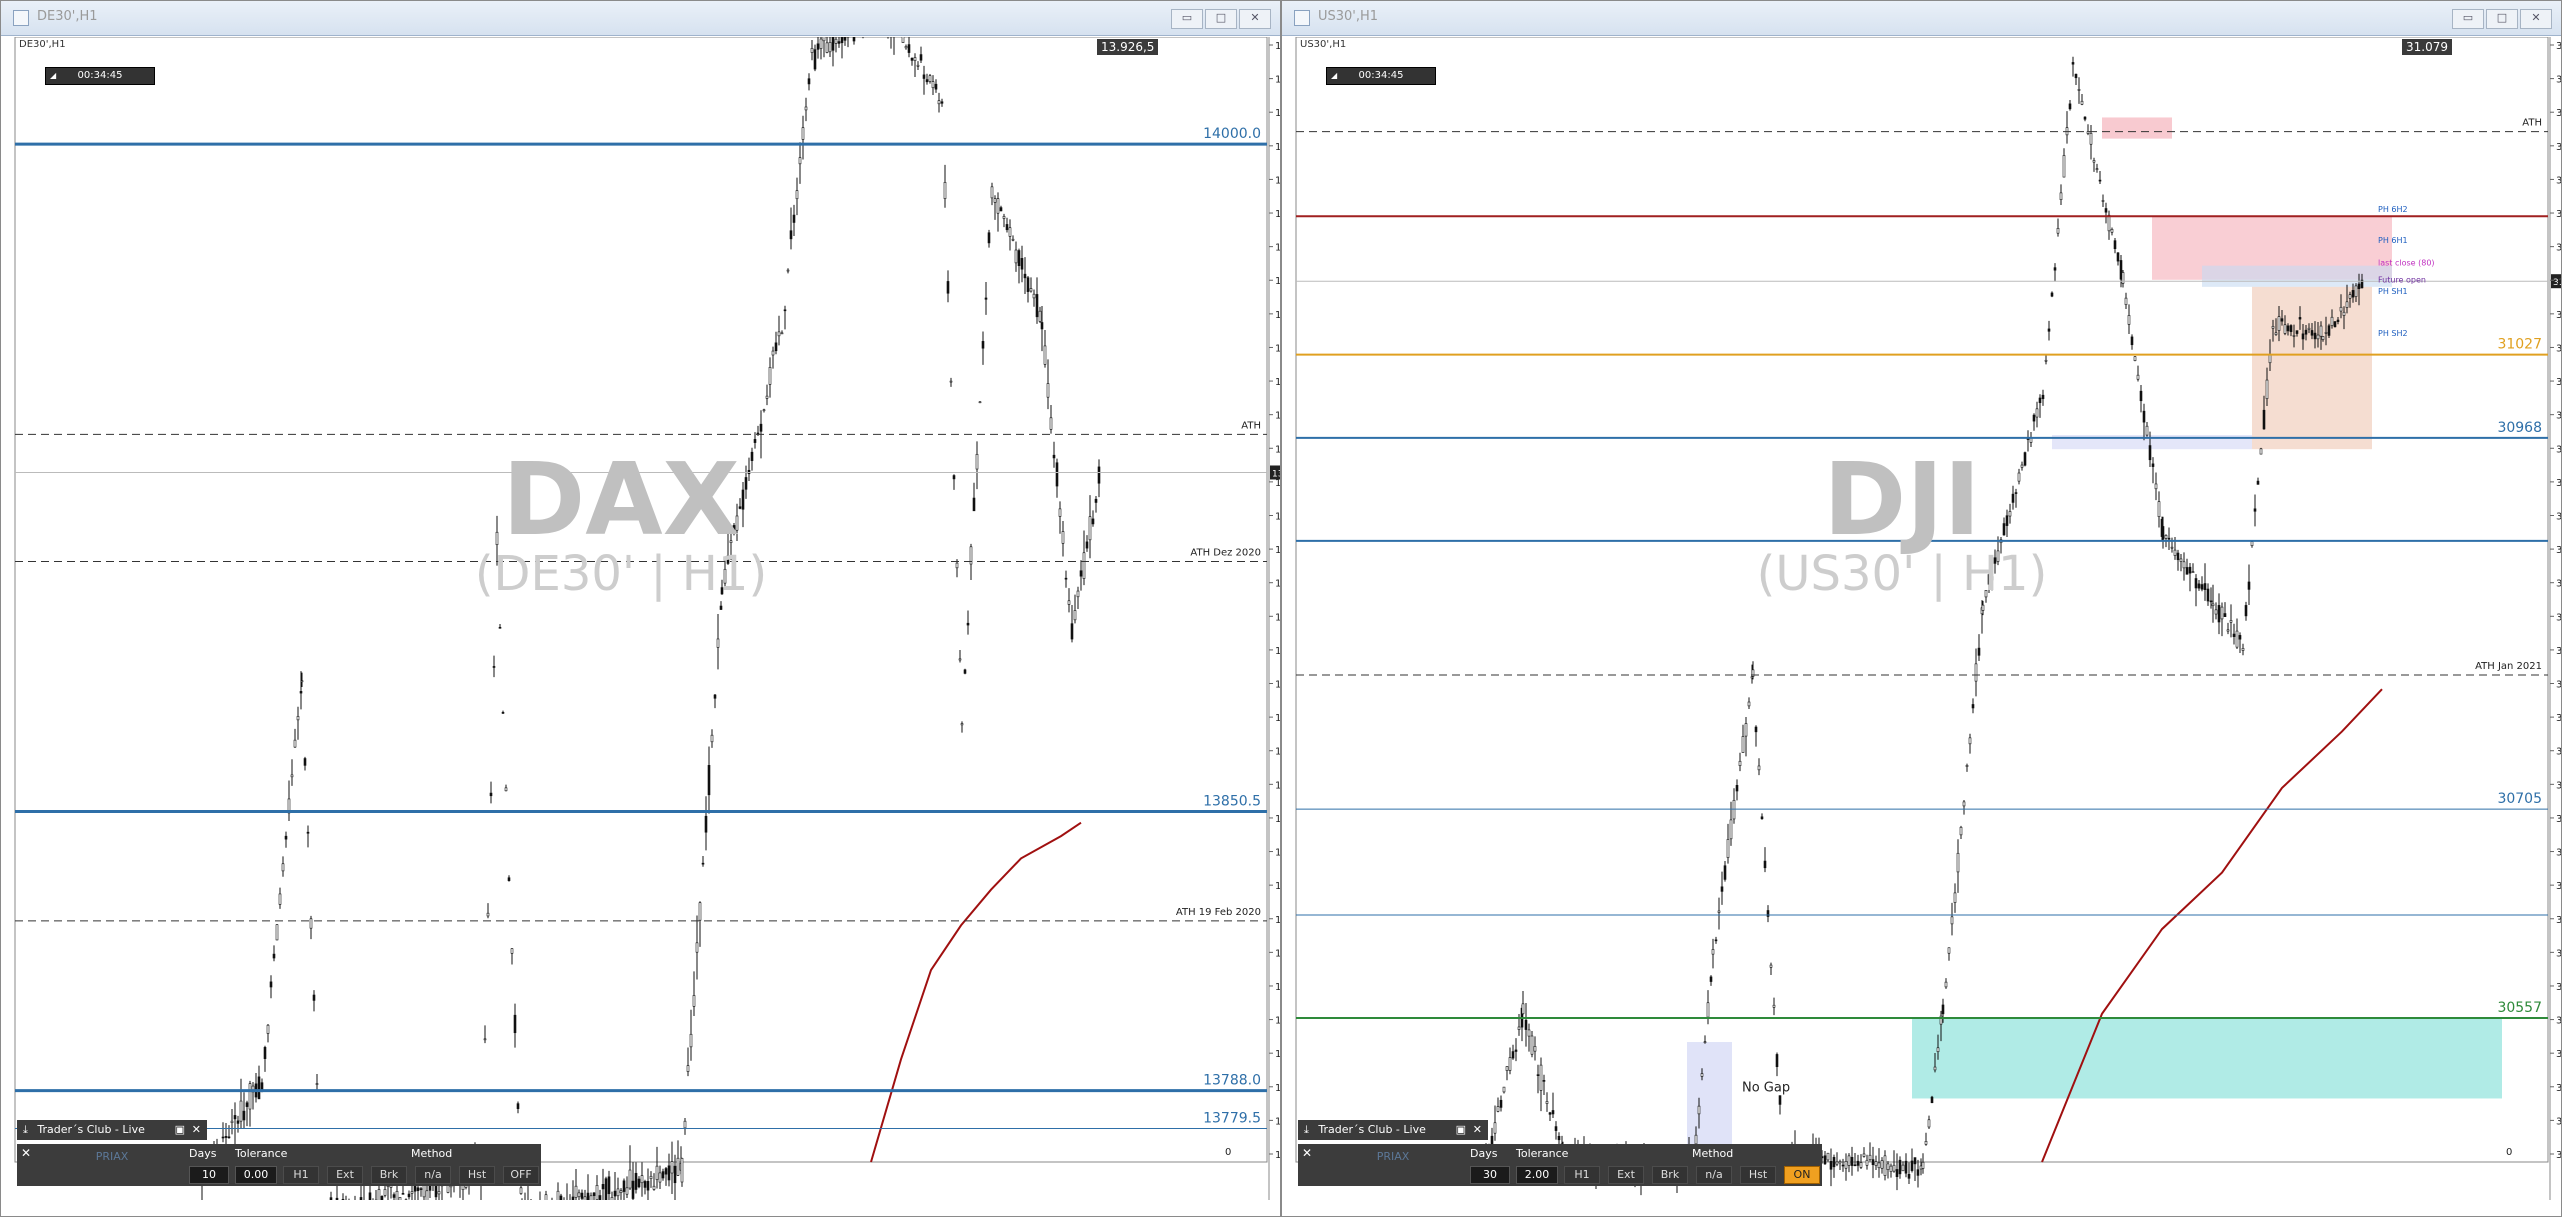  What do you see at coordinates (1490, 1175) in the screenshot?
I see `days-input: 30` at bounding box center [1490, 1175].